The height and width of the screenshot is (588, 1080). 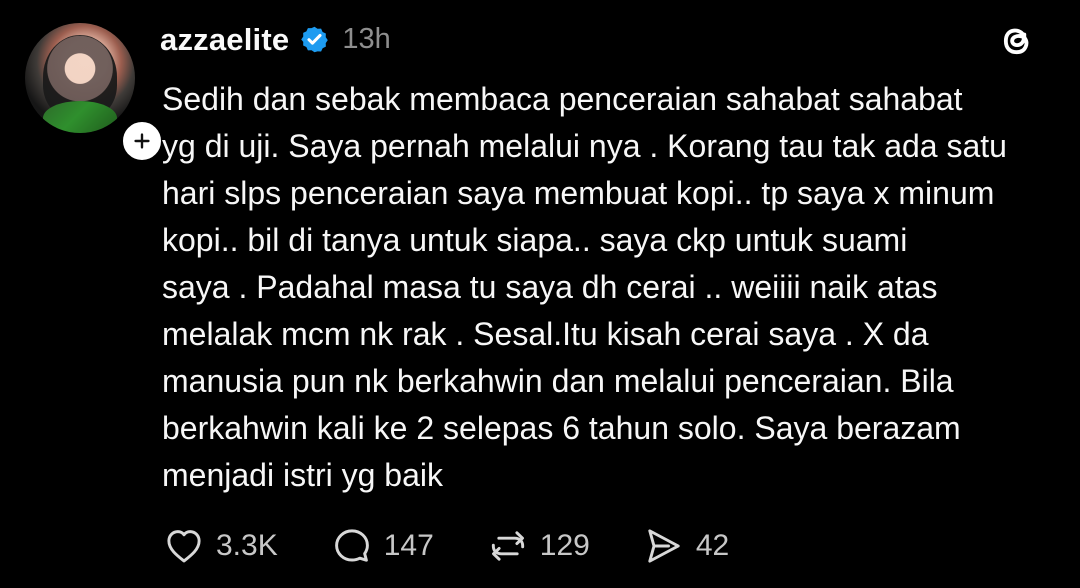 What do you see at coordinates (315, 39) in the screenshot?
I see `verified-badge-icon` at bounding box center [315, 39].